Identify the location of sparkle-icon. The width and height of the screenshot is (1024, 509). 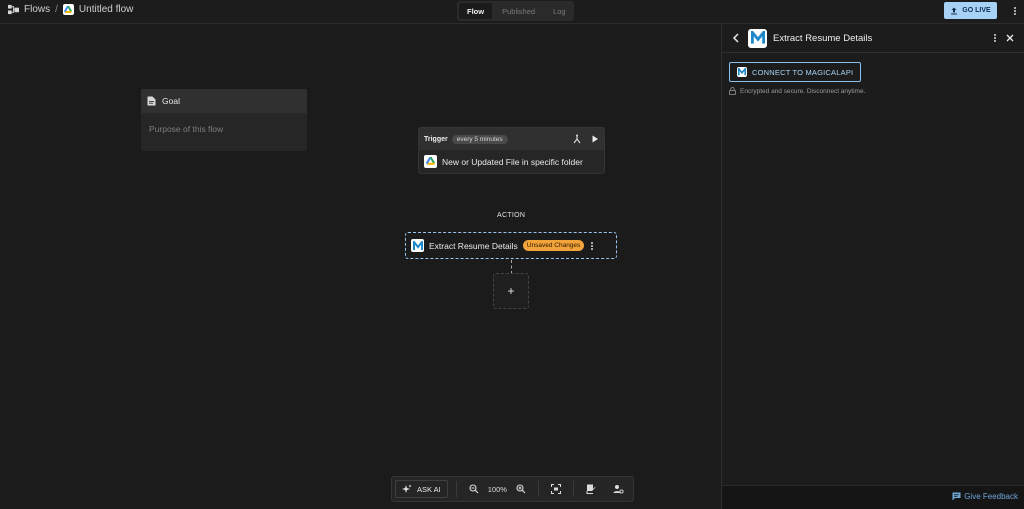
(407, 489).